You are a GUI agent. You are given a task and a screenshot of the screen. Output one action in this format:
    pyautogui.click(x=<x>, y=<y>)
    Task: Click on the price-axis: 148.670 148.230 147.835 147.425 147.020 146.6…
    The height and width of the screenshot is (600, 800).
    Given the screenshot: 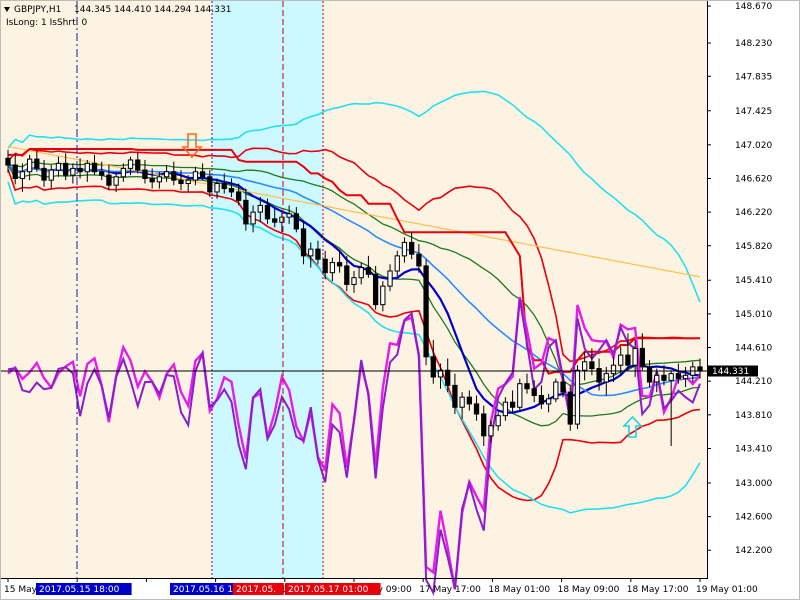 What is the action you would take?
    pyautogui.click(x=739, y=279)
    